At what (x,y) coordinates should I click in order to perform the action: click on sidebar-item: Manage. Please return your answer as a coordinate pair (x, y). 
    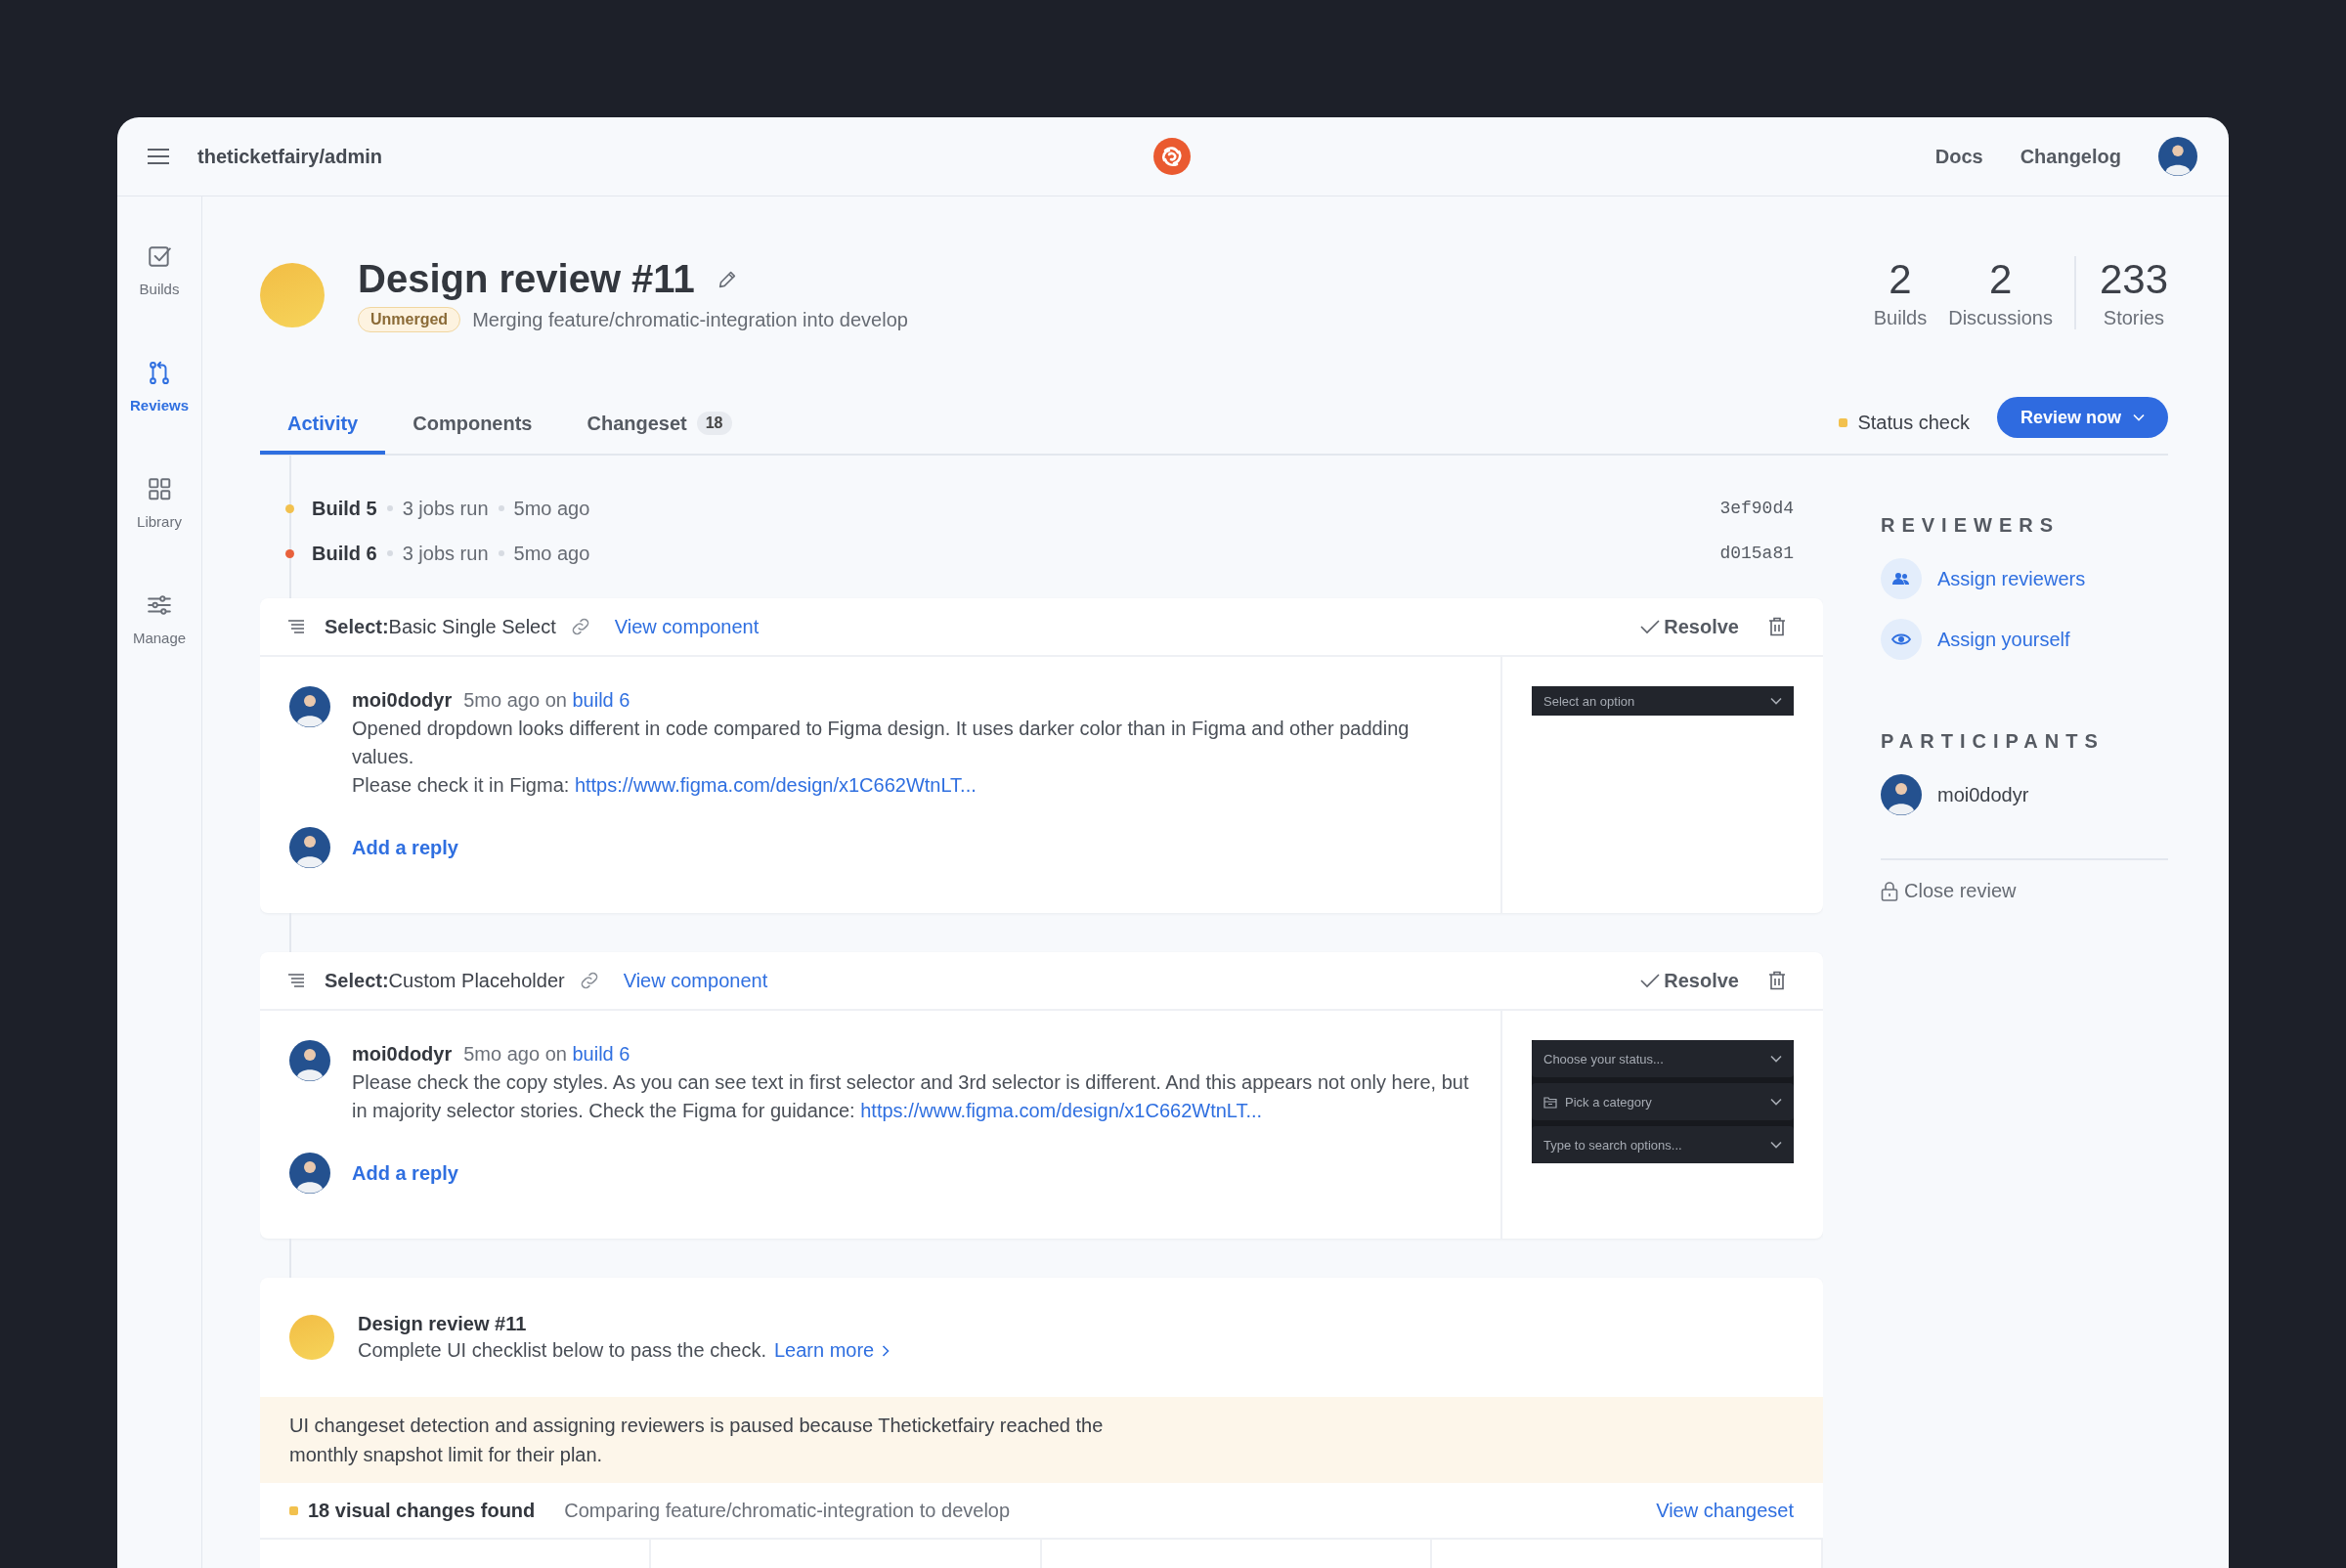
    Looking at the image, I should click on (159, 619).